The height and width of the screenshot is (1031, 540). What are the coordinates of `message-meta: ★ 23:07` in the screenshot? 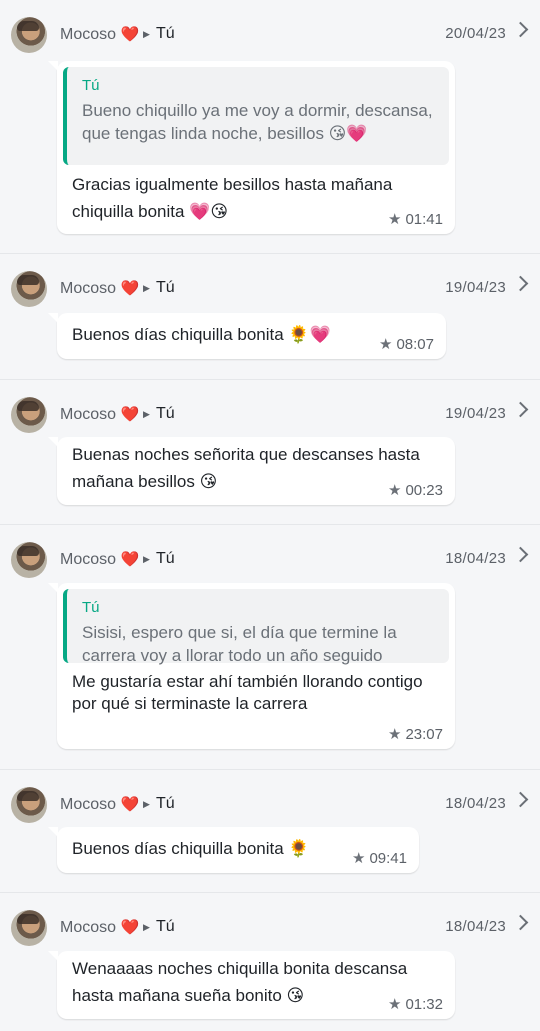 It's located at (415, 734).